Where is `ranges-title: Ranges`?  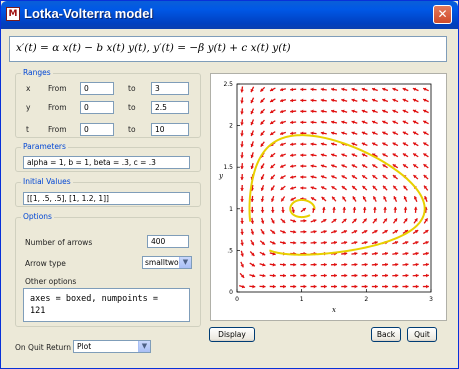
ranges-title: Ranges is located at coordinates (37, 72).